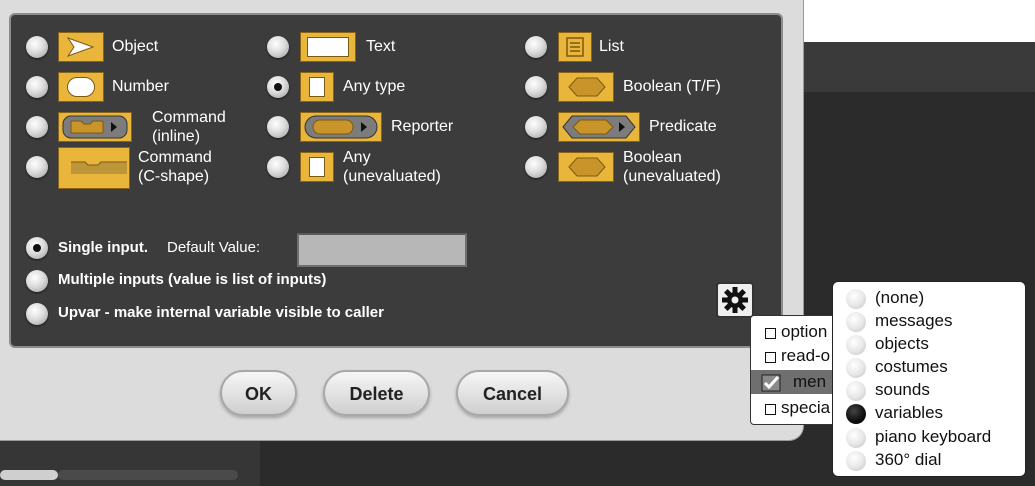  What do you see at coordinates (652, 157) in the screenshot?
I see `label-boolean-unevaluated-line1: Boolean` at bounding box center [652, 157].